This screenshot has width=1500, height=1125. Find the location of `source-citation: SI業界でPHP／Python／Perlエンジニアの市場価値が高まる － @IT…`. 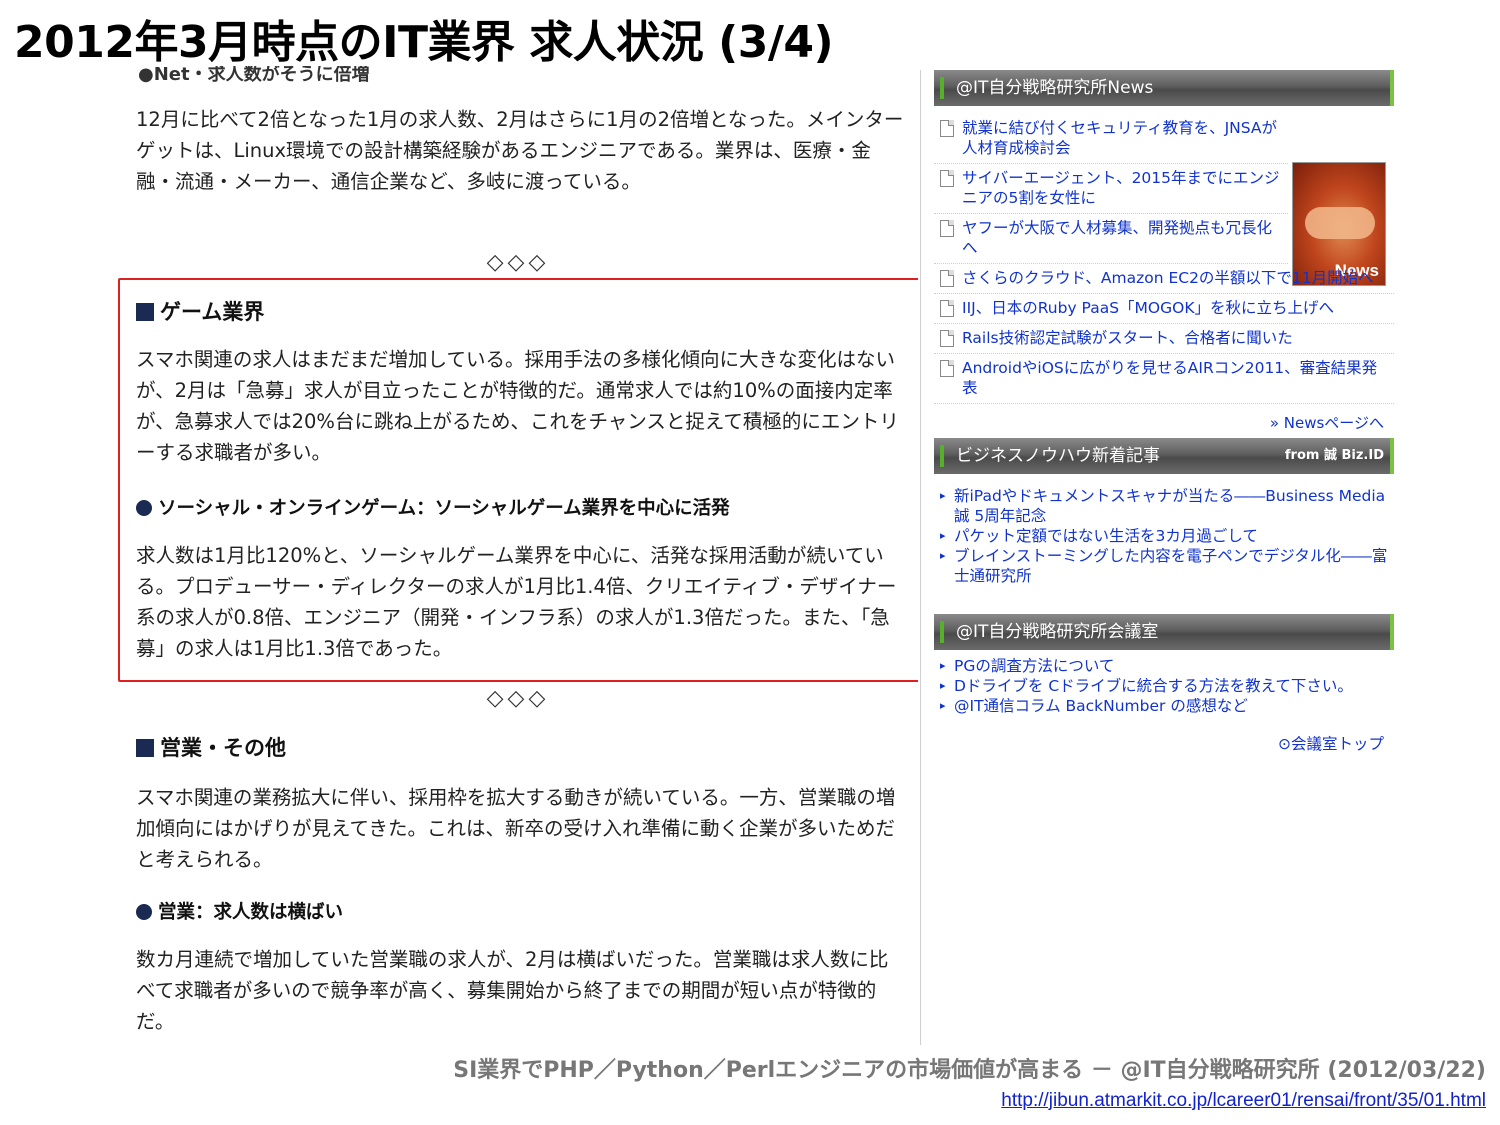

source-citation: SI業界でPHP／Python／Perlエンジニアの市場価値が高まる － @IT… is located at coordinates (969, 1070).